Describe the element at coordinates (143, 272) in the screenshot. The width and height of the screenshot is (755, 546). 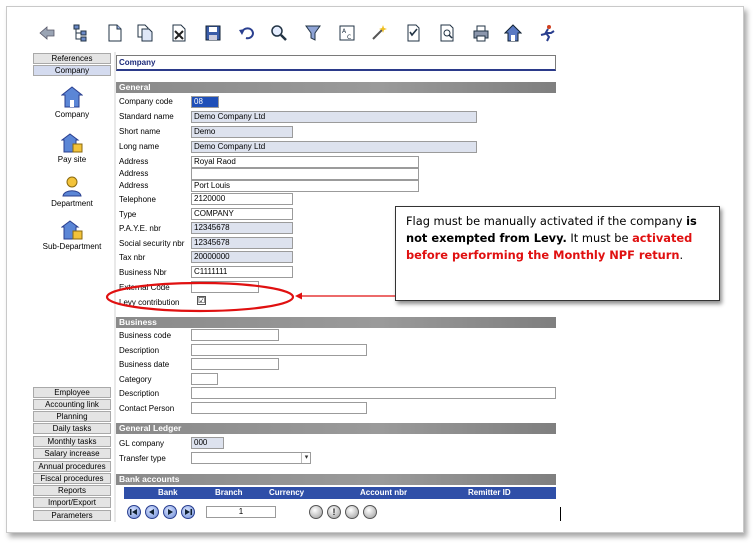
I see `business-nbr-label: Business Nbr` at that location.